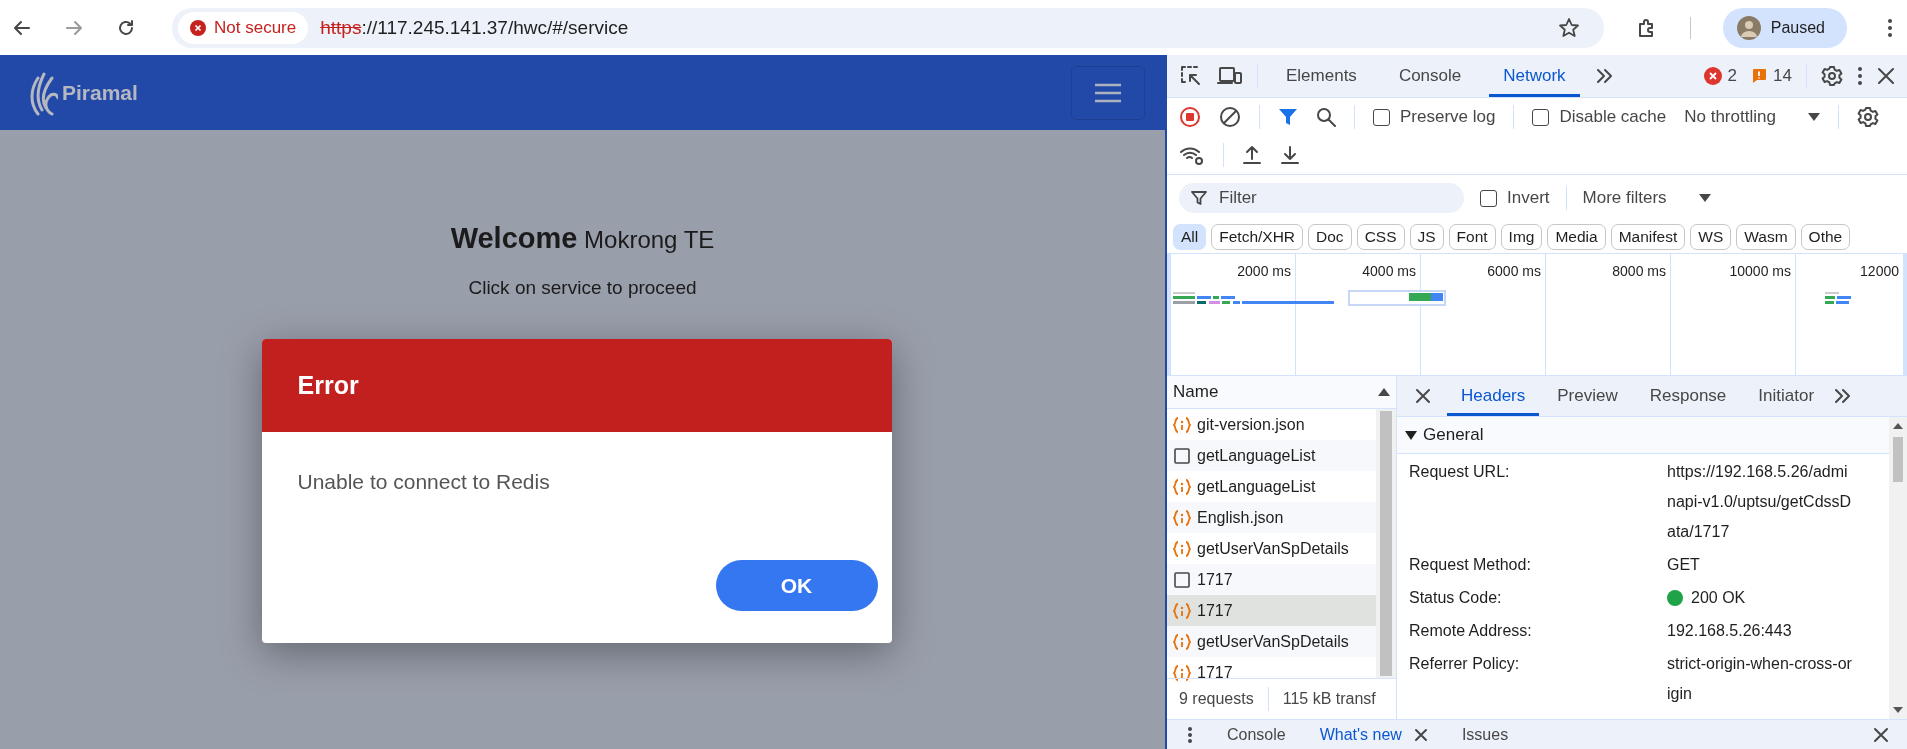 The width and height of the screenshot is (1907, 749). Describe the element at coordinates (1488, 198) in the screenshot. I see `invert-checkbox` at that location.